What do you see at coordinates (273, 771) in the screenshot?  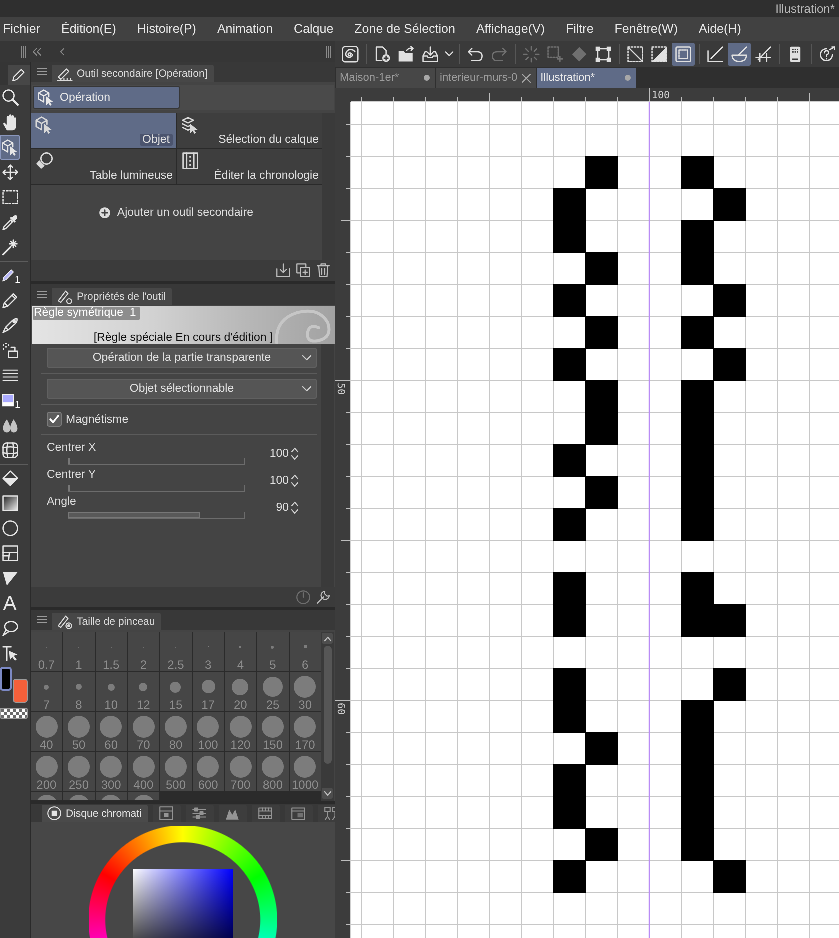 I see `brush-size-option: 800` at bounding box center [273, 771].